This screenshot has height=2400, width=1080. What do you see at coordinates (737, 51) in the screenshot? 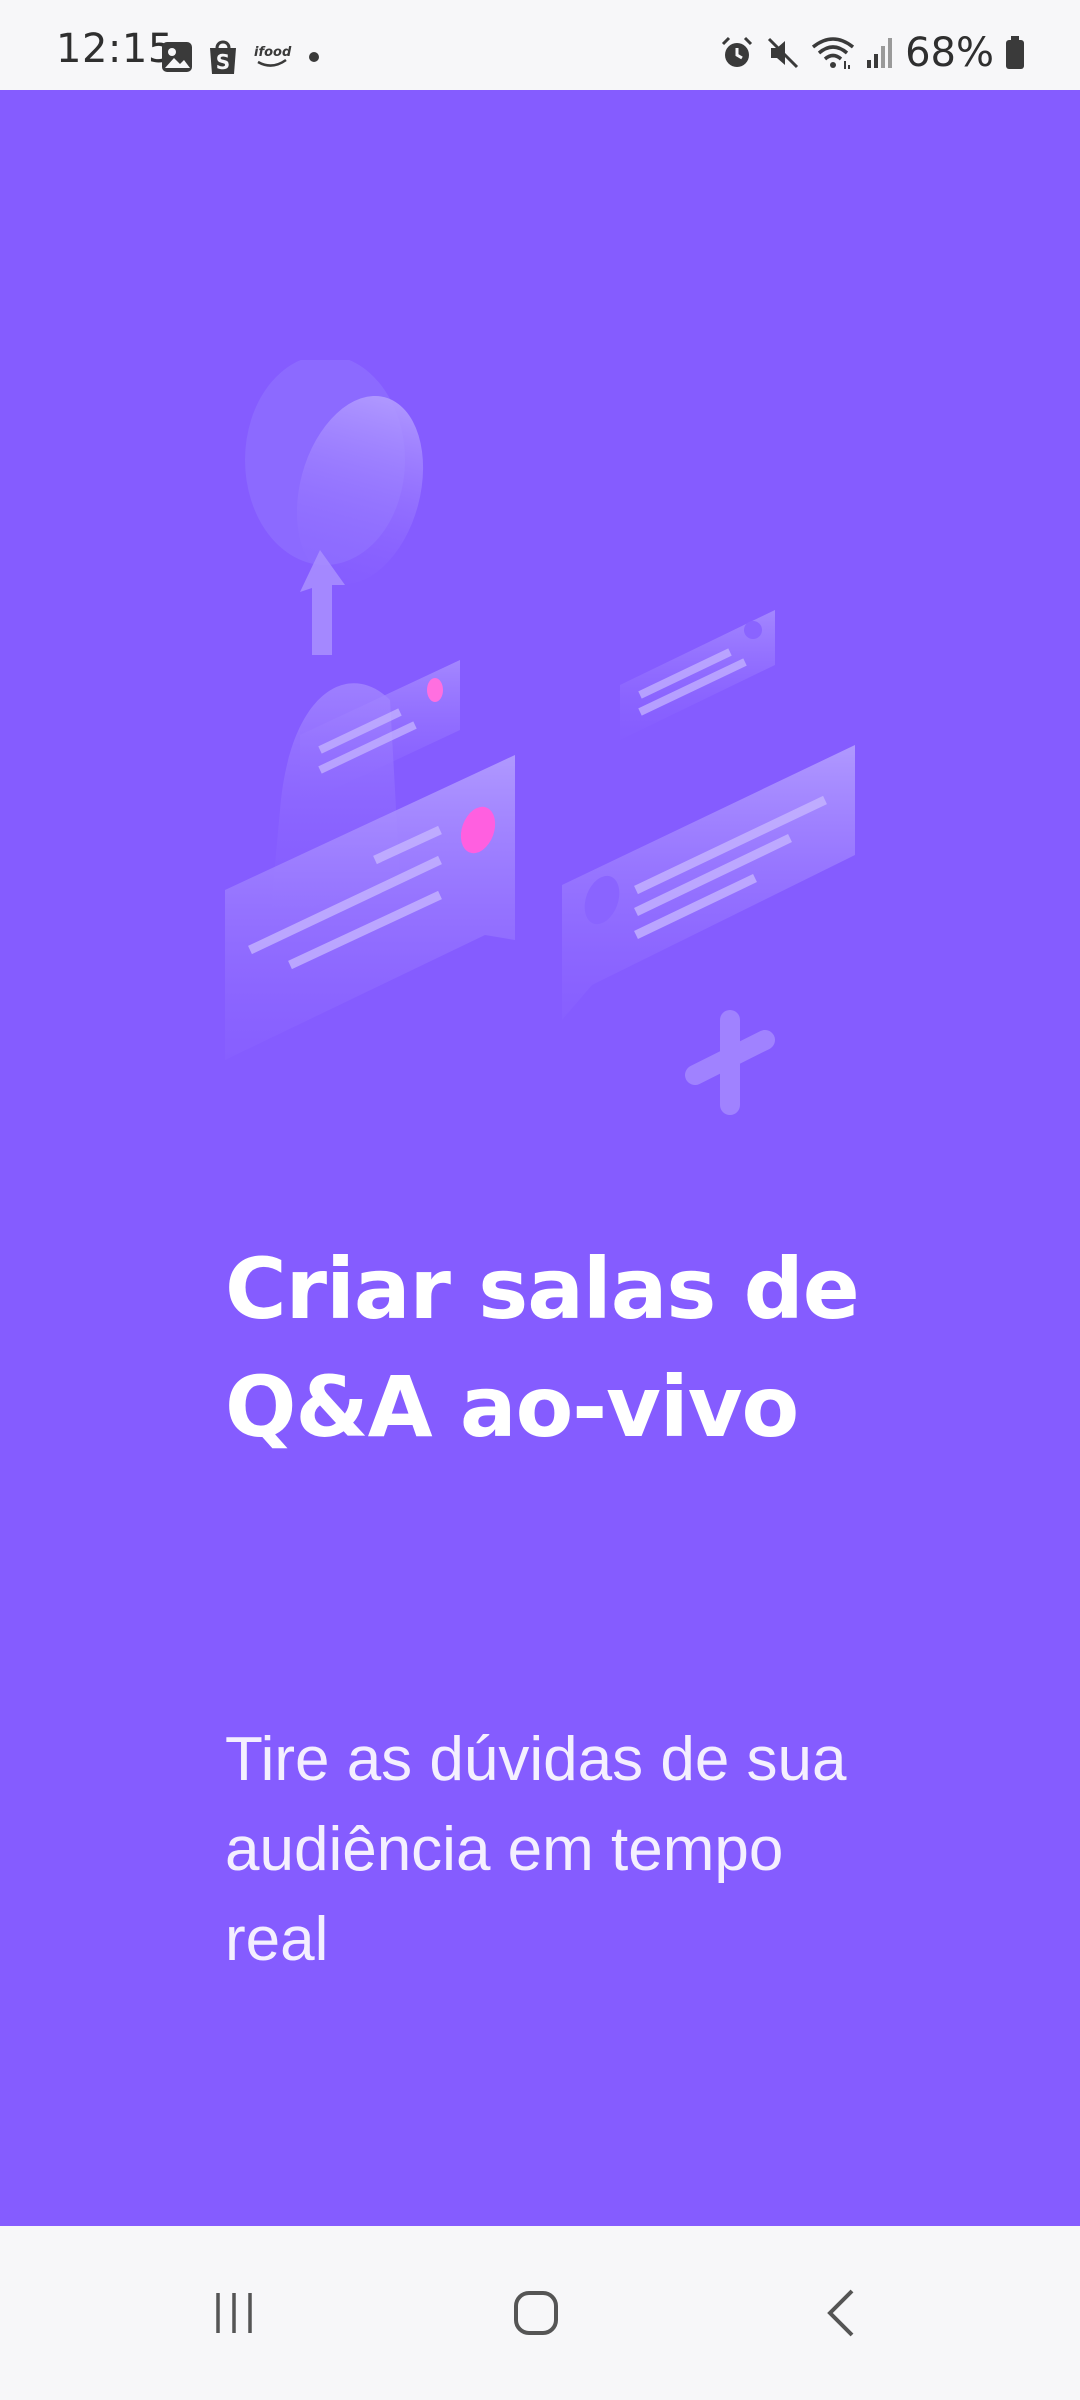
I see `alarm-icon` at bounding box center [737, 51].